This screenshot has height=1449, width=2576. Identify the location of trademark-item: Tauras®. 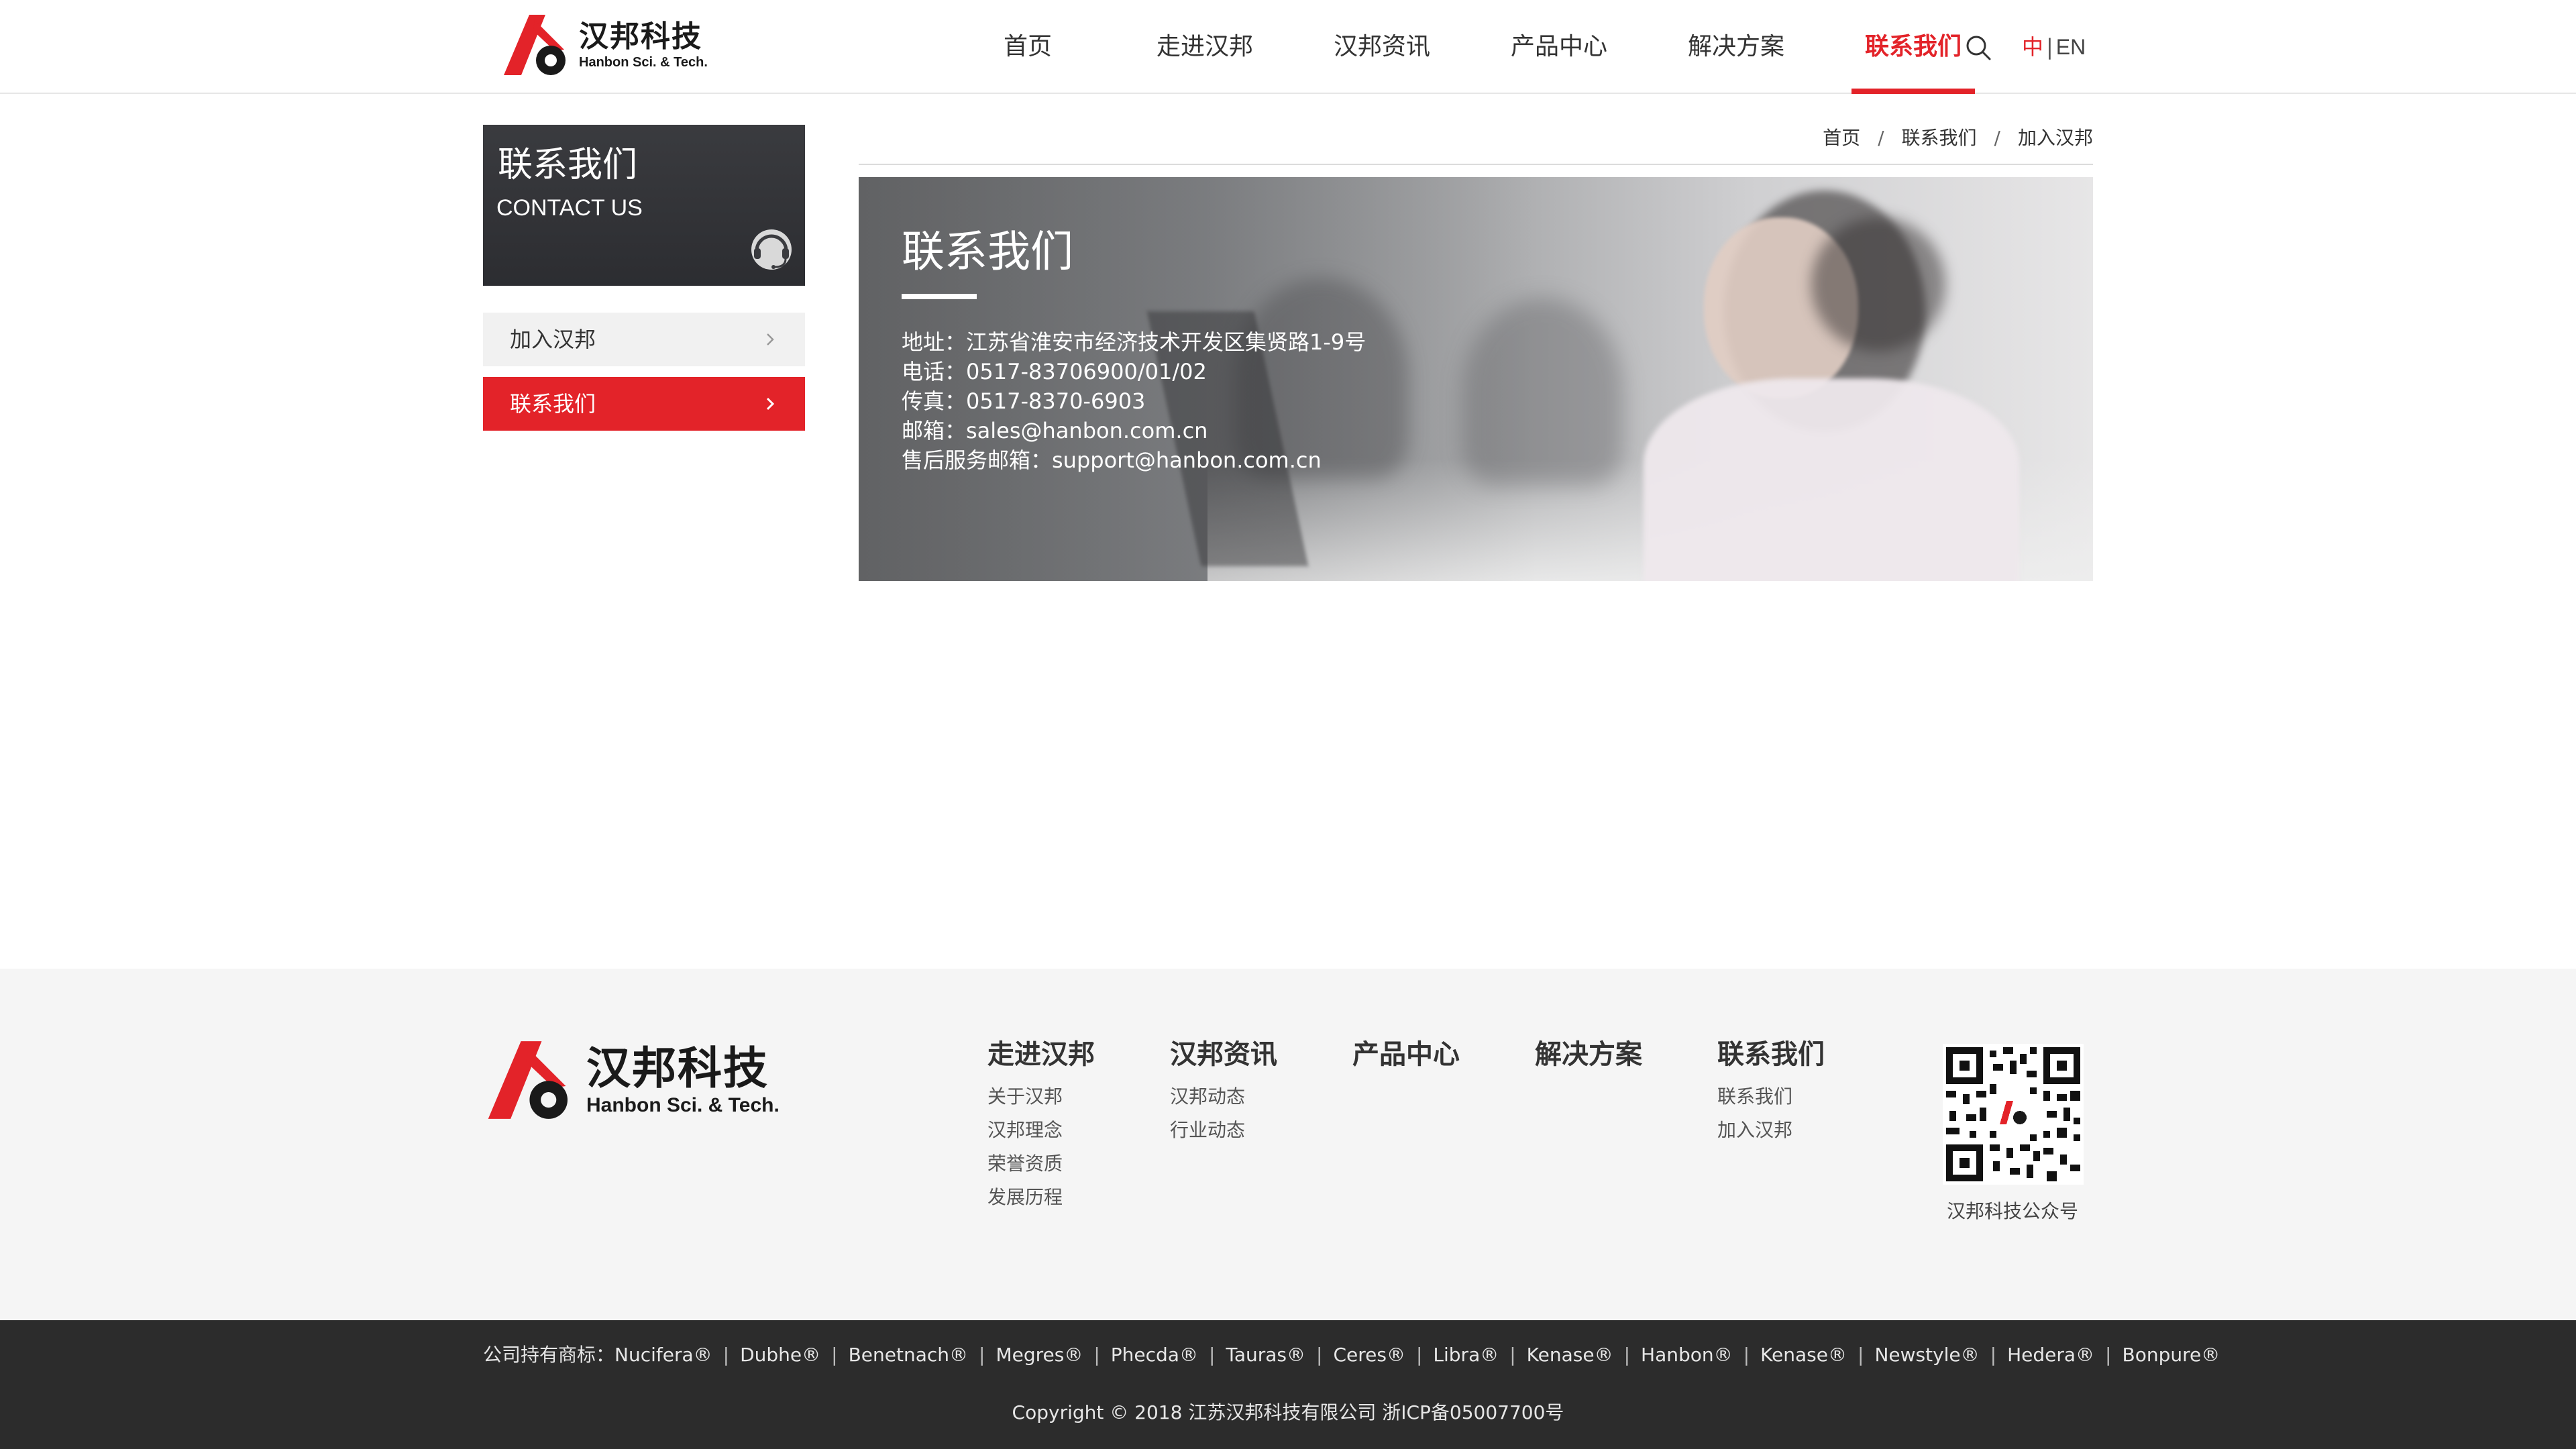
(1266, 1355).